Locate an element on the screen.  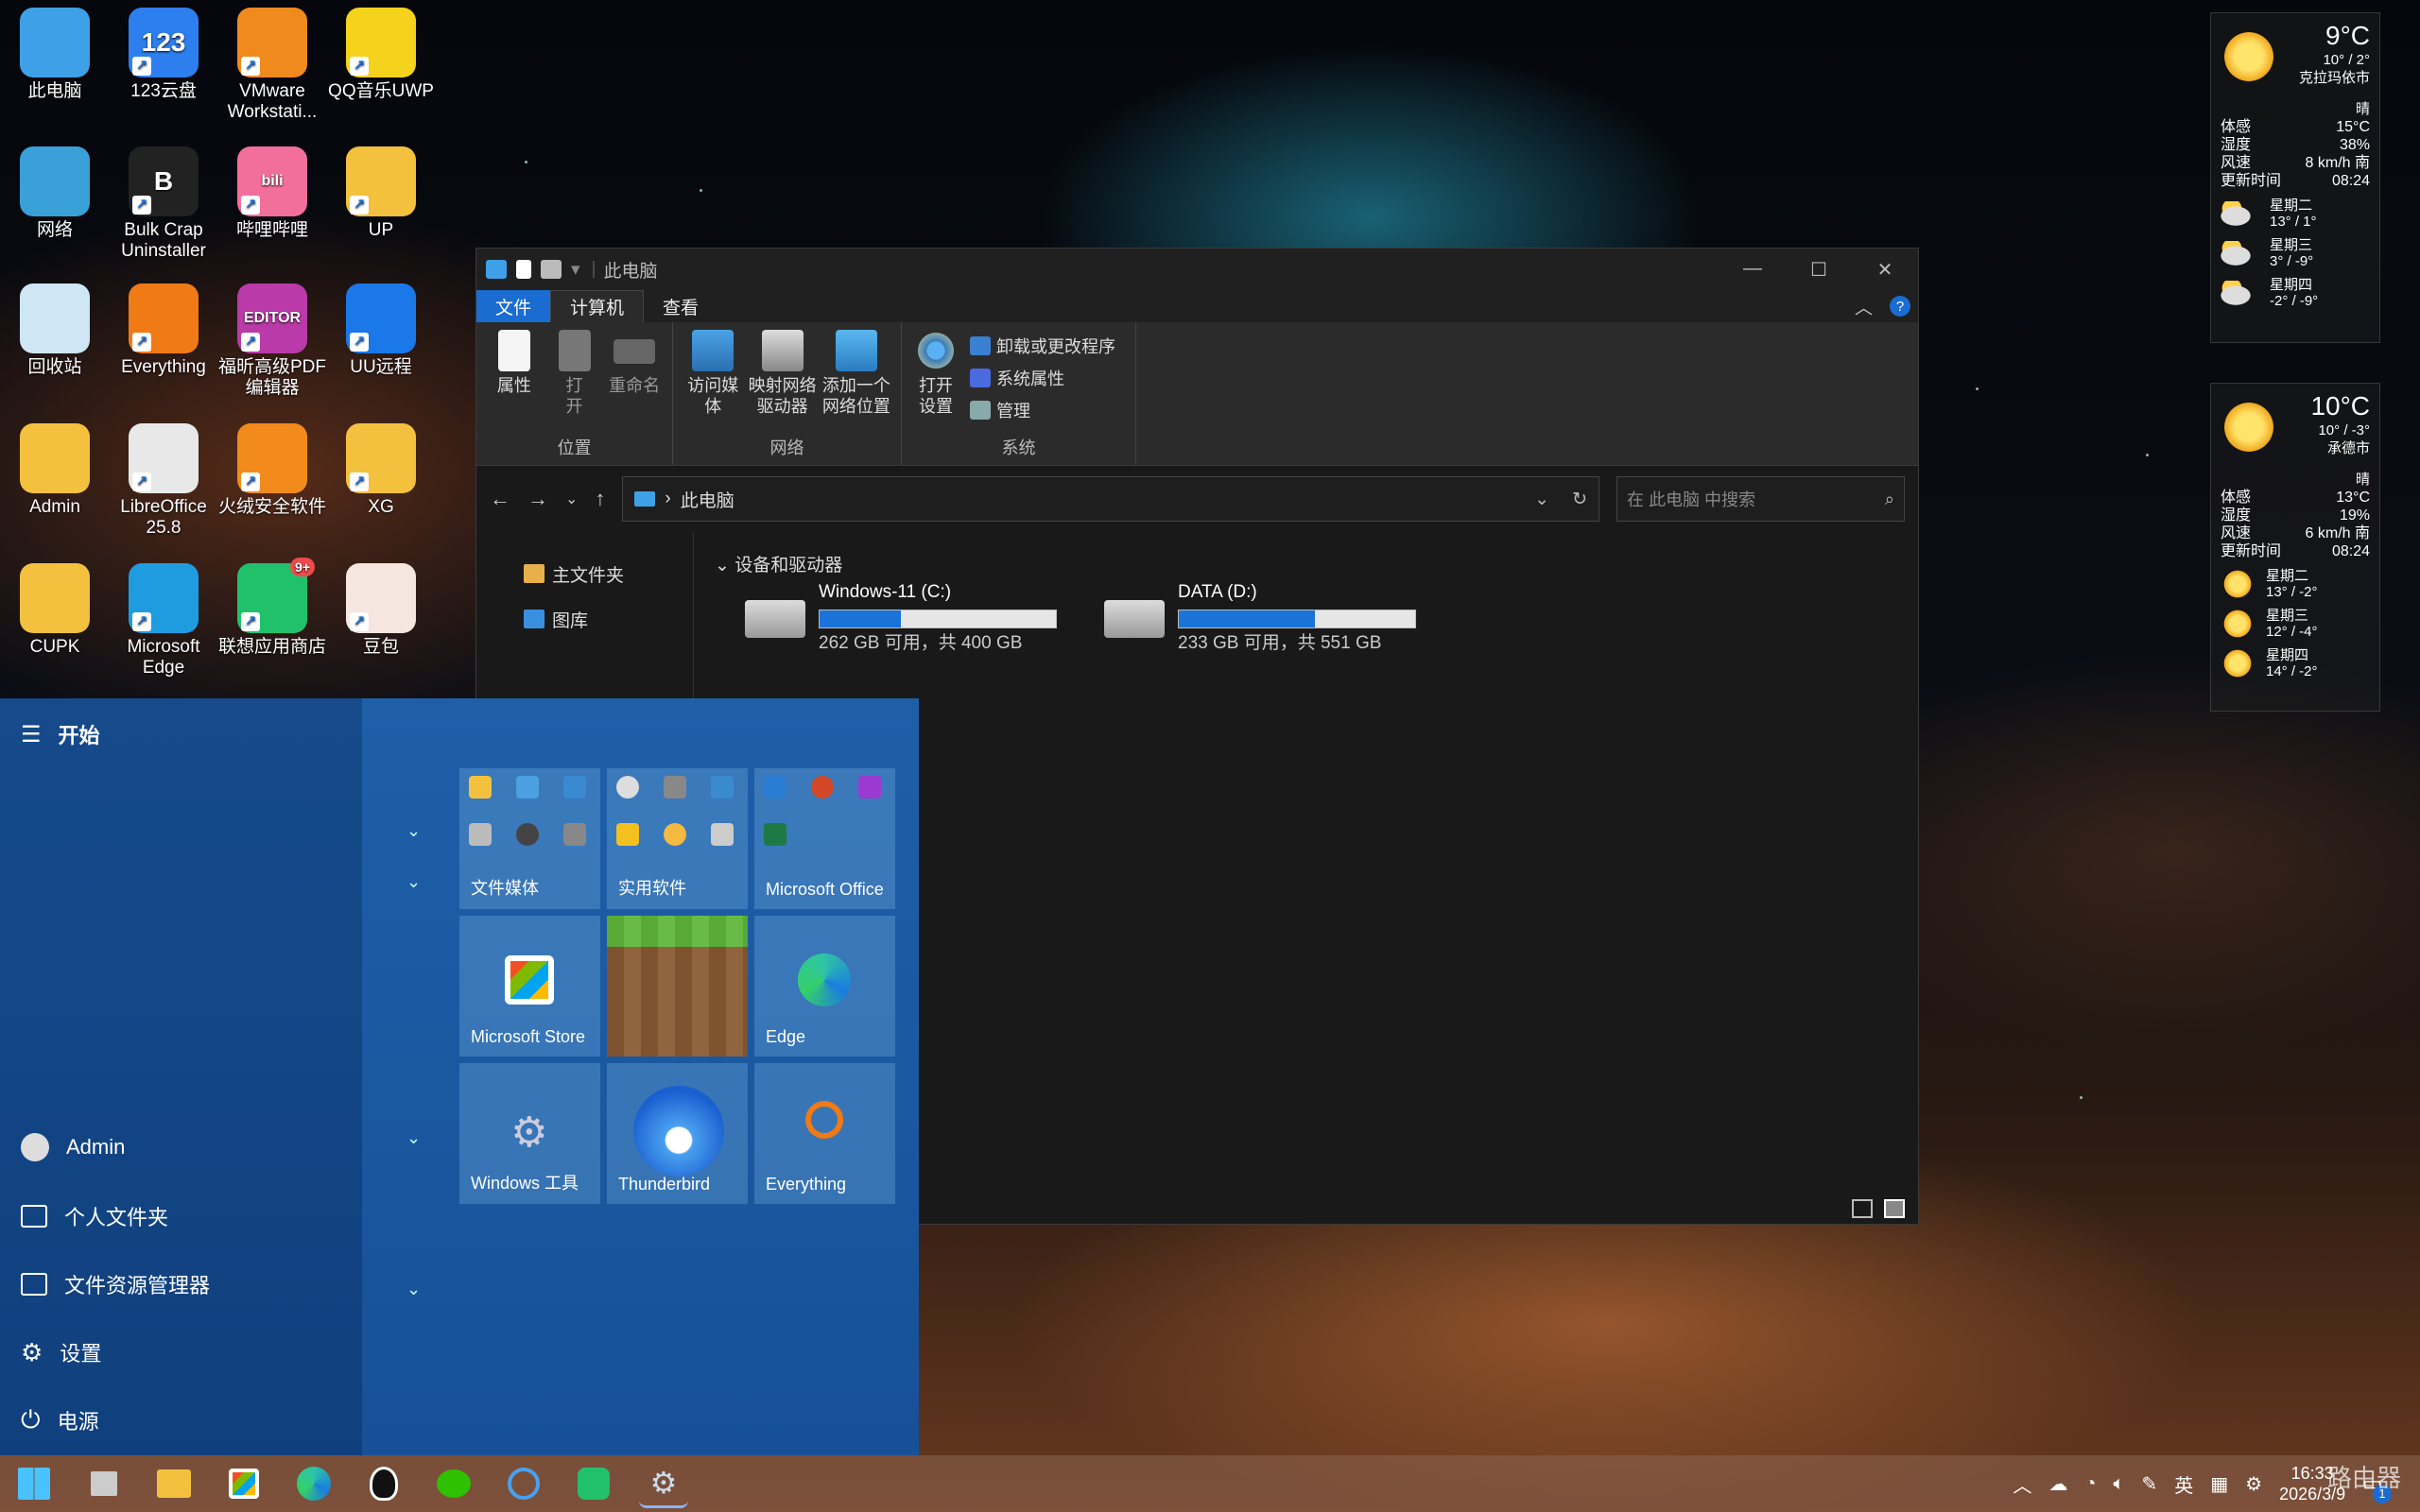
tile-group-utilities: 实用软件 is located at coordinates (678, 838).